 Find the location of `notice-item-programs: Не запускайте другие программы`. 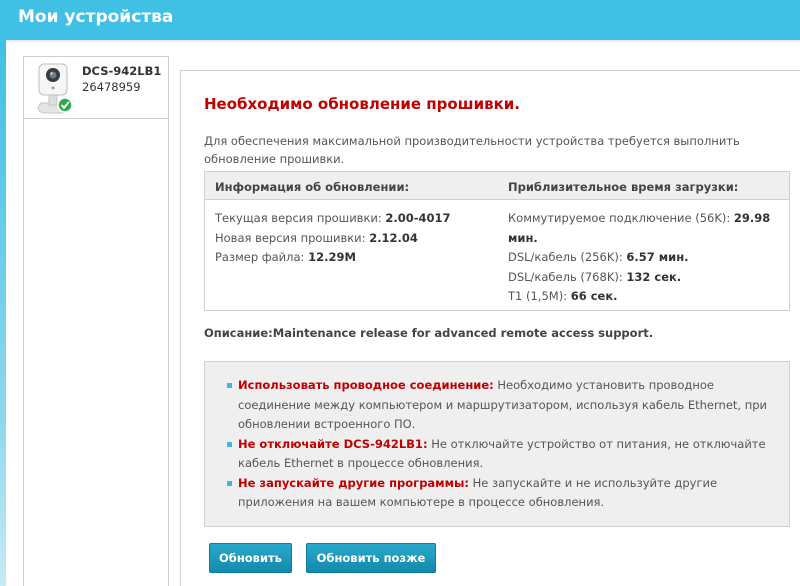

notice-item-programs: Не запускайте другие программы is located at coordinates (507, 493).